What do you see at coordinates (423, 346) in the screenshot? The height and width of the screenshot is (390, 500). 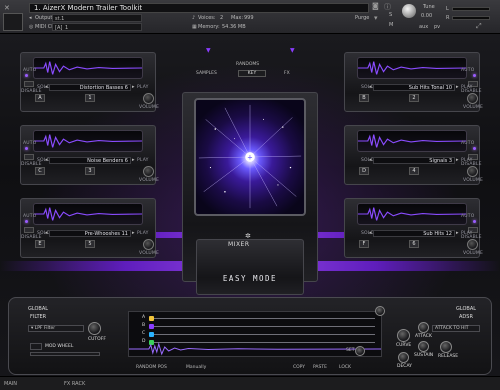 I see `sustain-knob` at bounding box center [423, 346].